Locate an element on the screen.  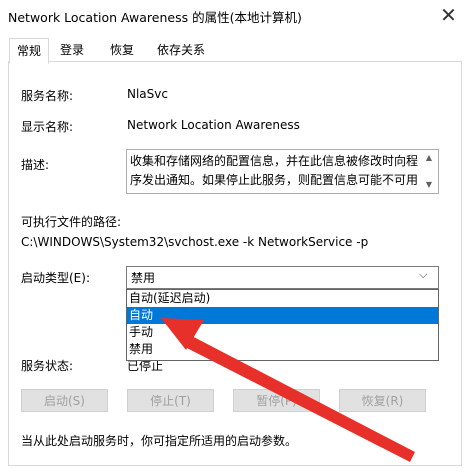
title-bar: Network Location Awareness 的属性(本地计算机) ✕ is located at coordinates (234, 15).